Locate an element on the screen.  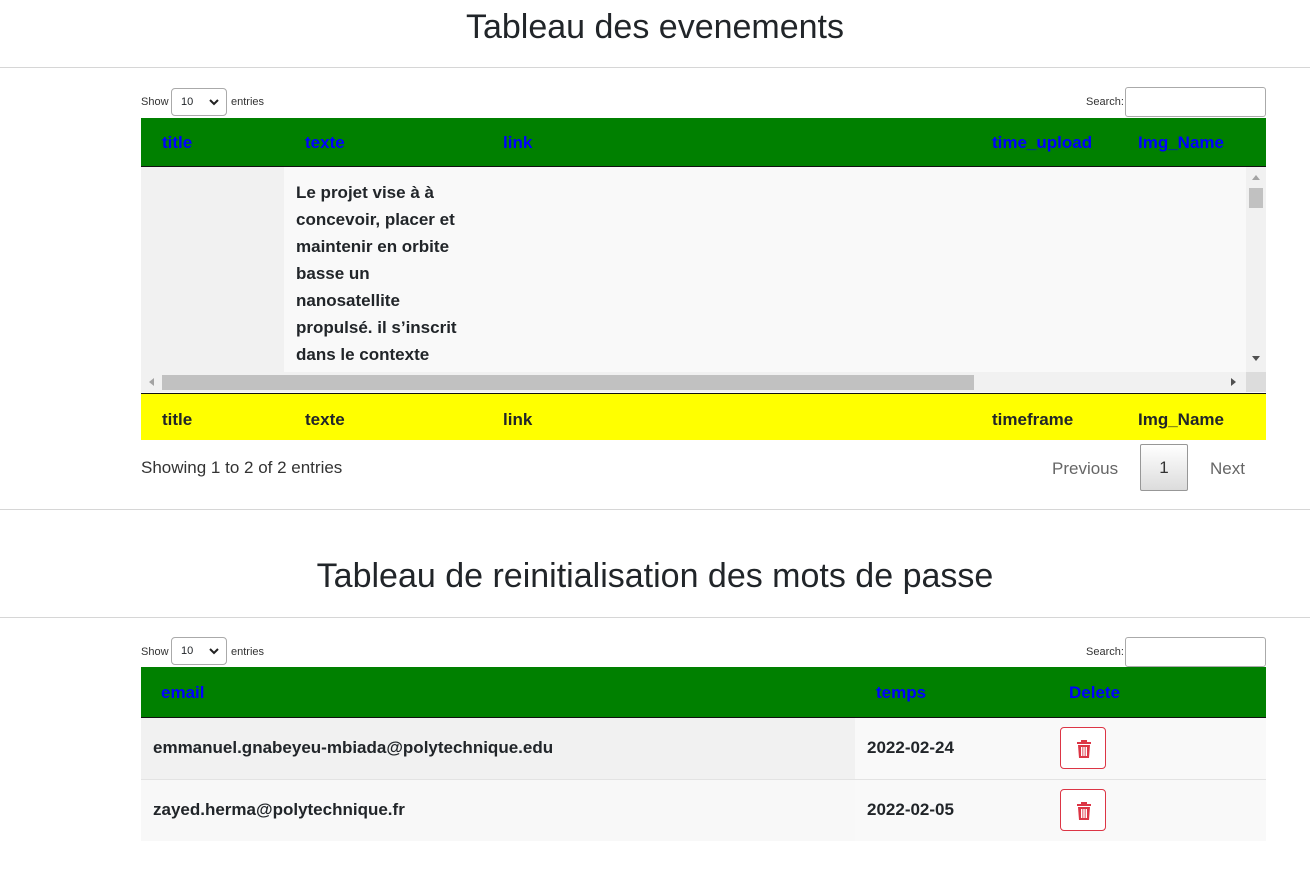
texte-line: maintenir en orbite is located at coordinates (373, 246).